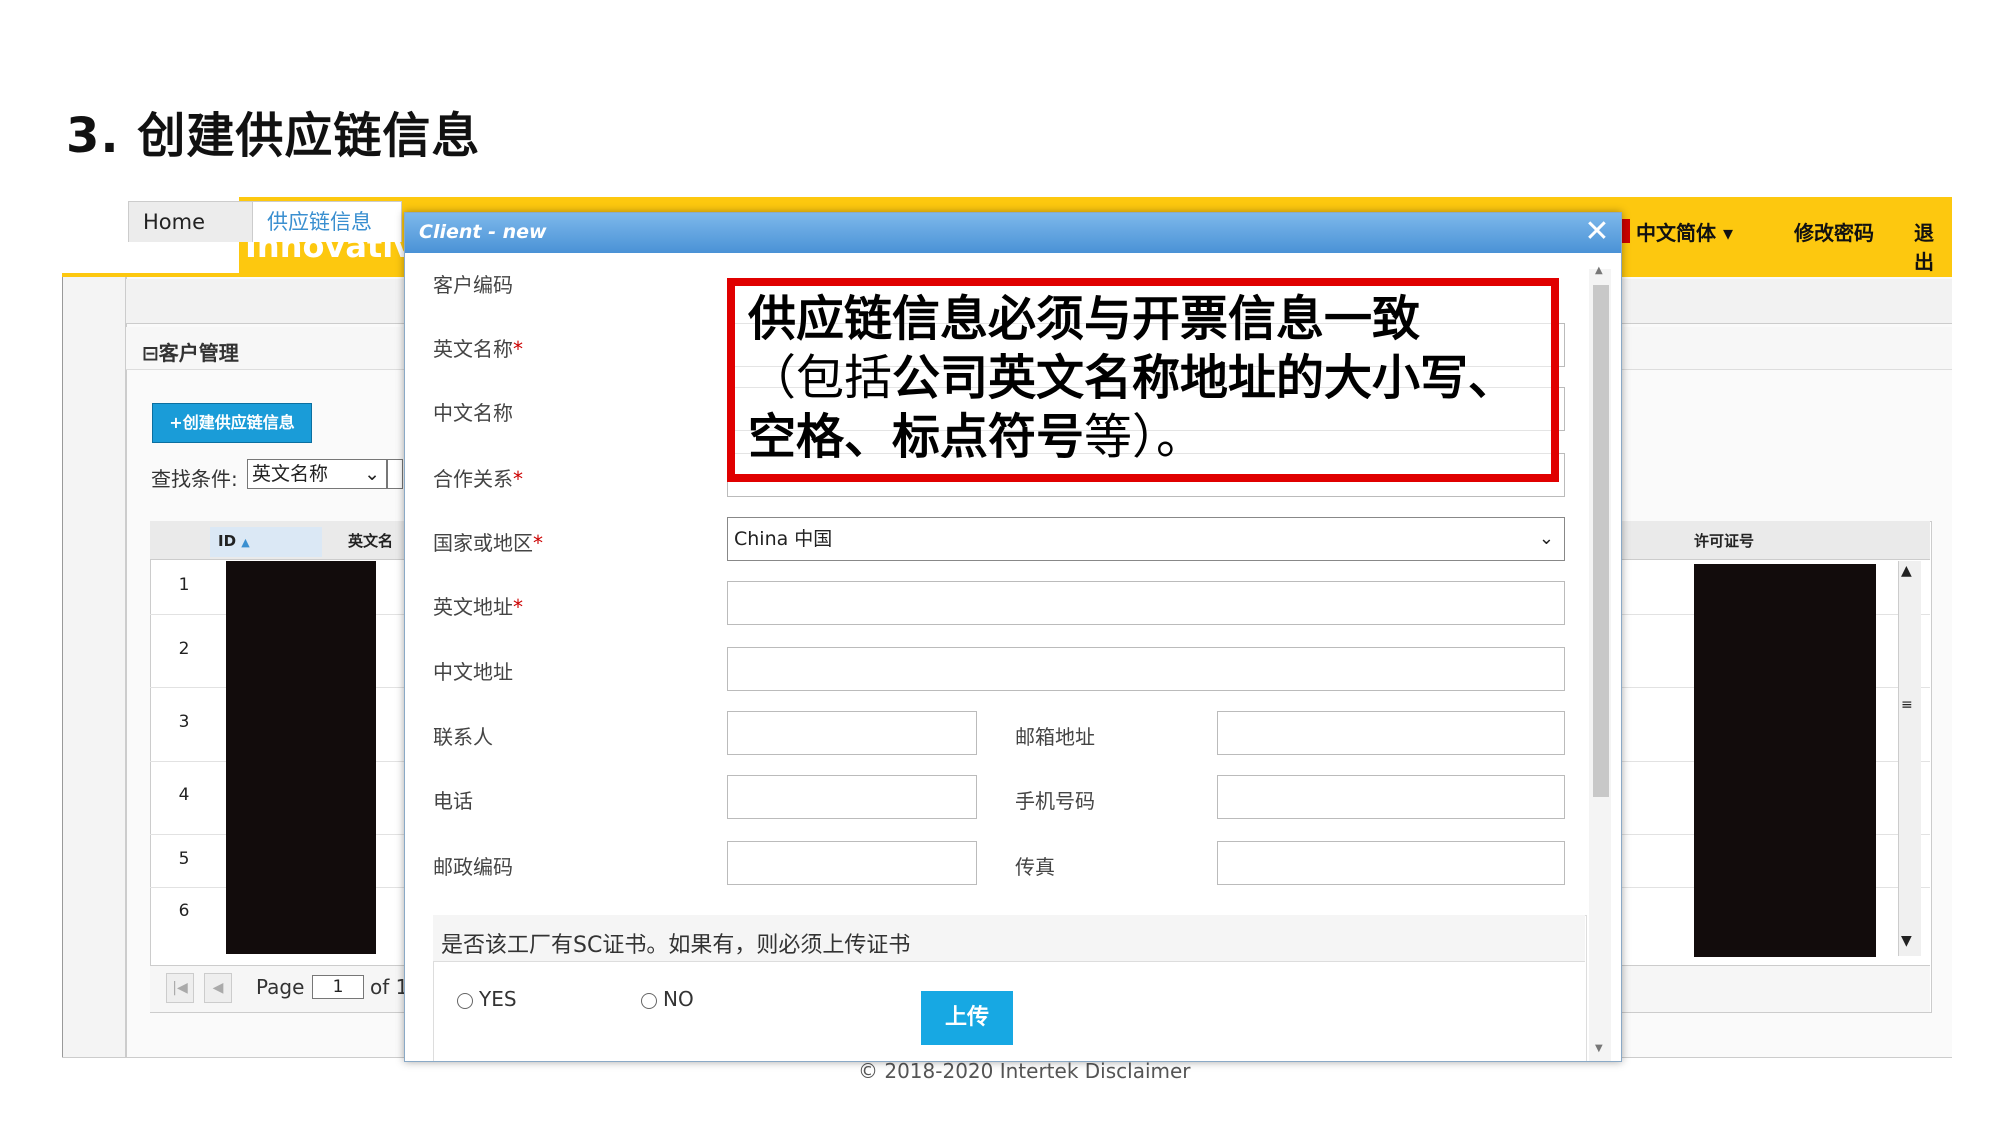 The image size is (2000, 1125). Describe the element at coordinates (478, 607) in the screenshot. I see `label-en-address: 英文地址*` at that location.